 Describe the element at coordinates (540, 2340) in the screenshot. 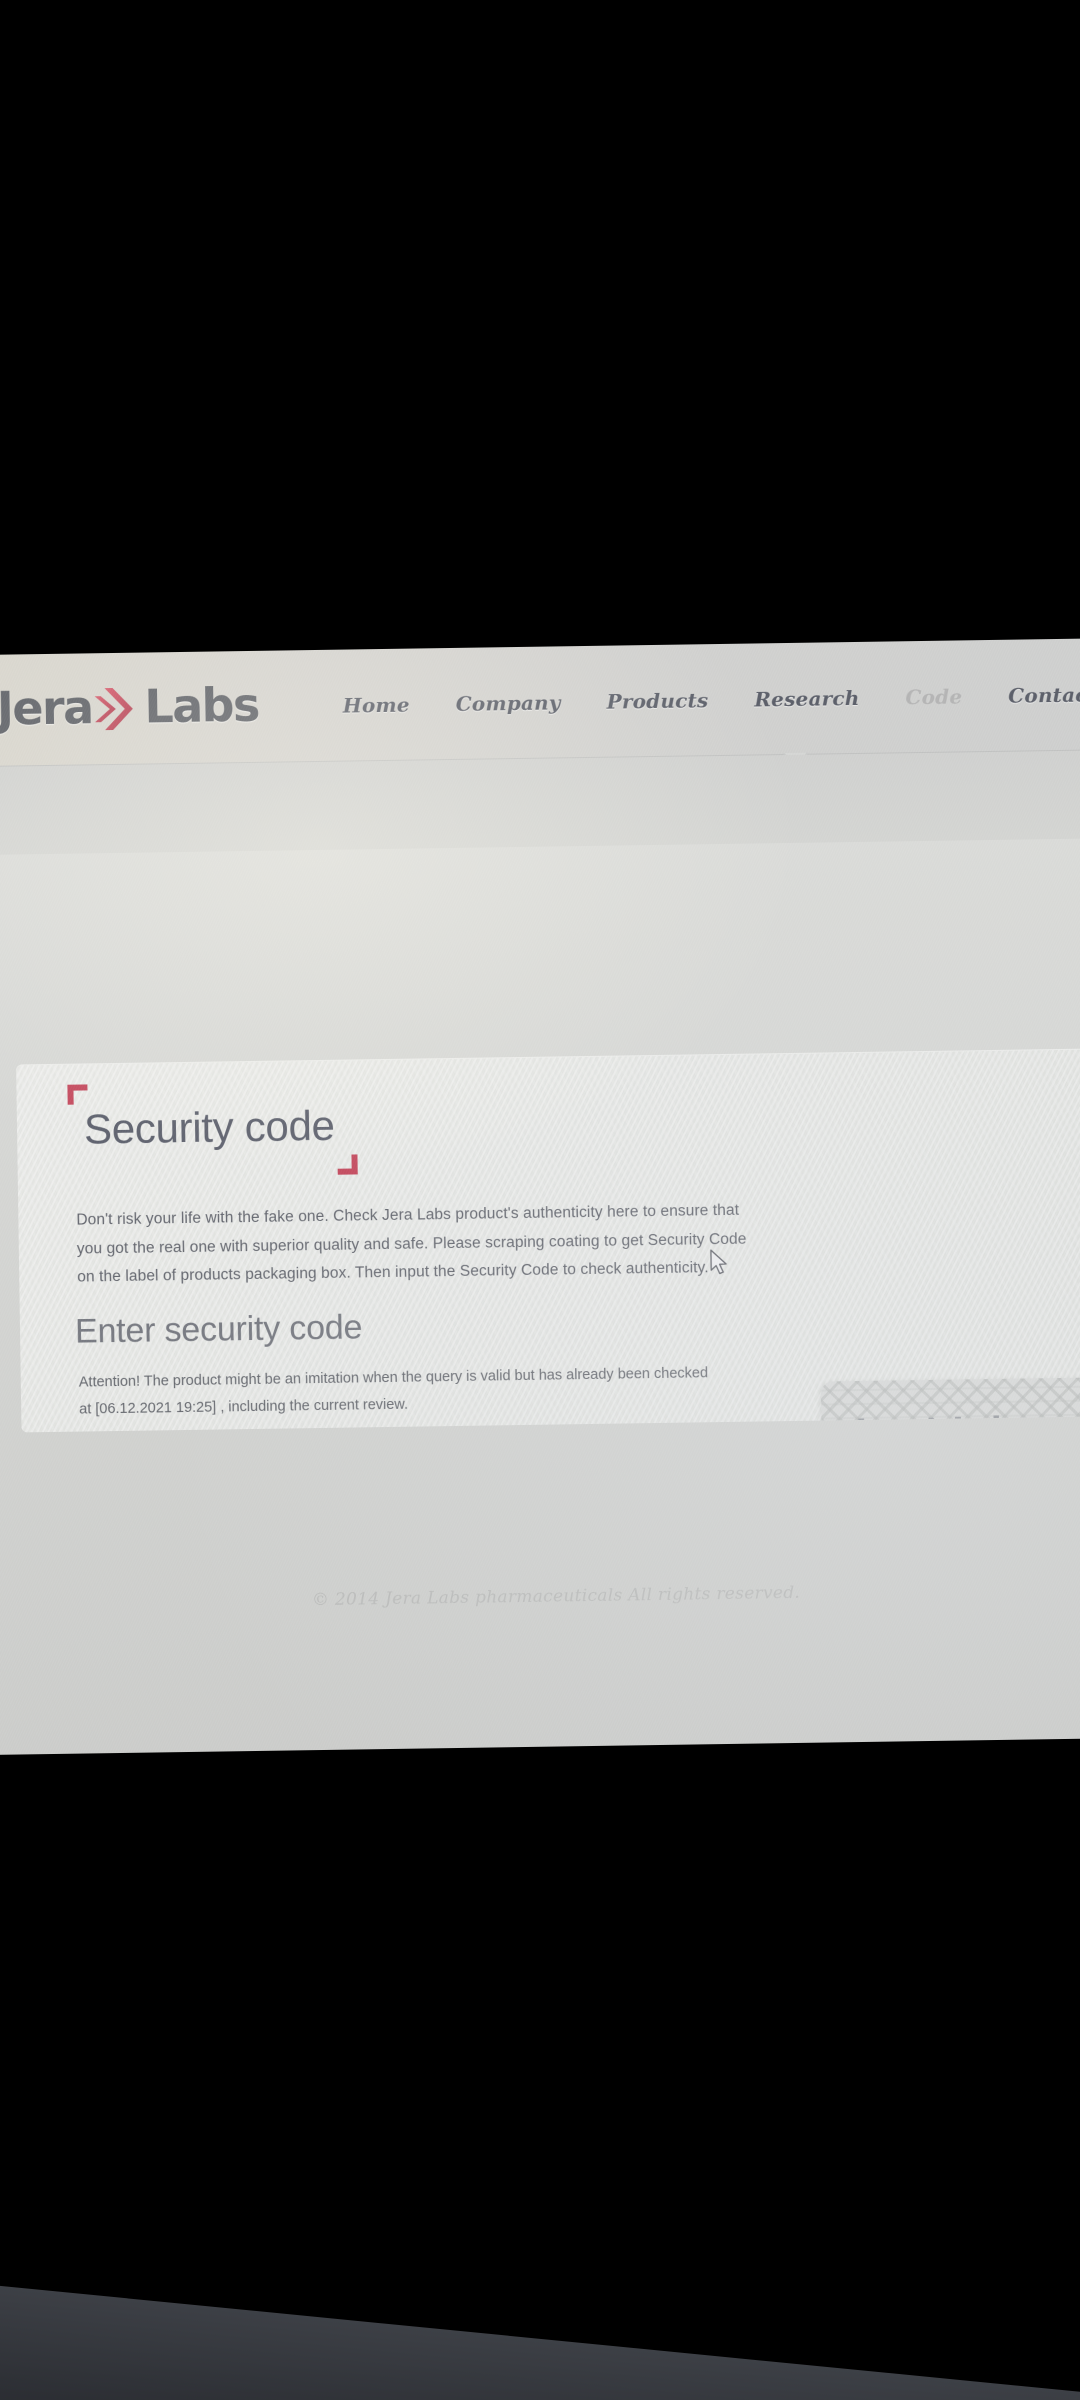

I see `monitor-bezel-edge` at that location.